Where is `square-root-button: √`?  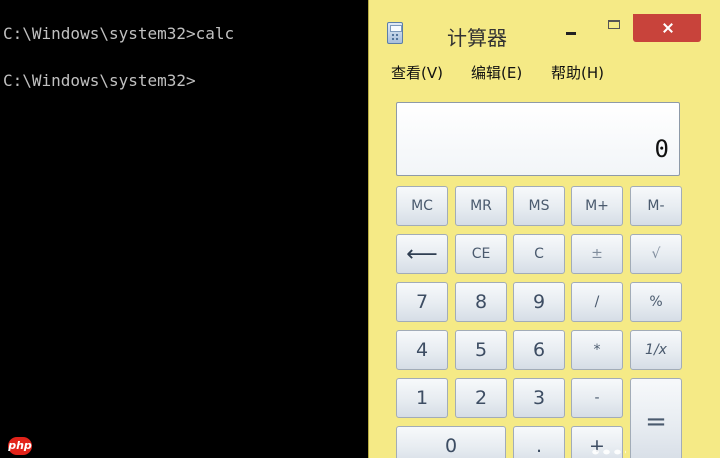 square-root-button: √ is located at coordinates (656, 254).